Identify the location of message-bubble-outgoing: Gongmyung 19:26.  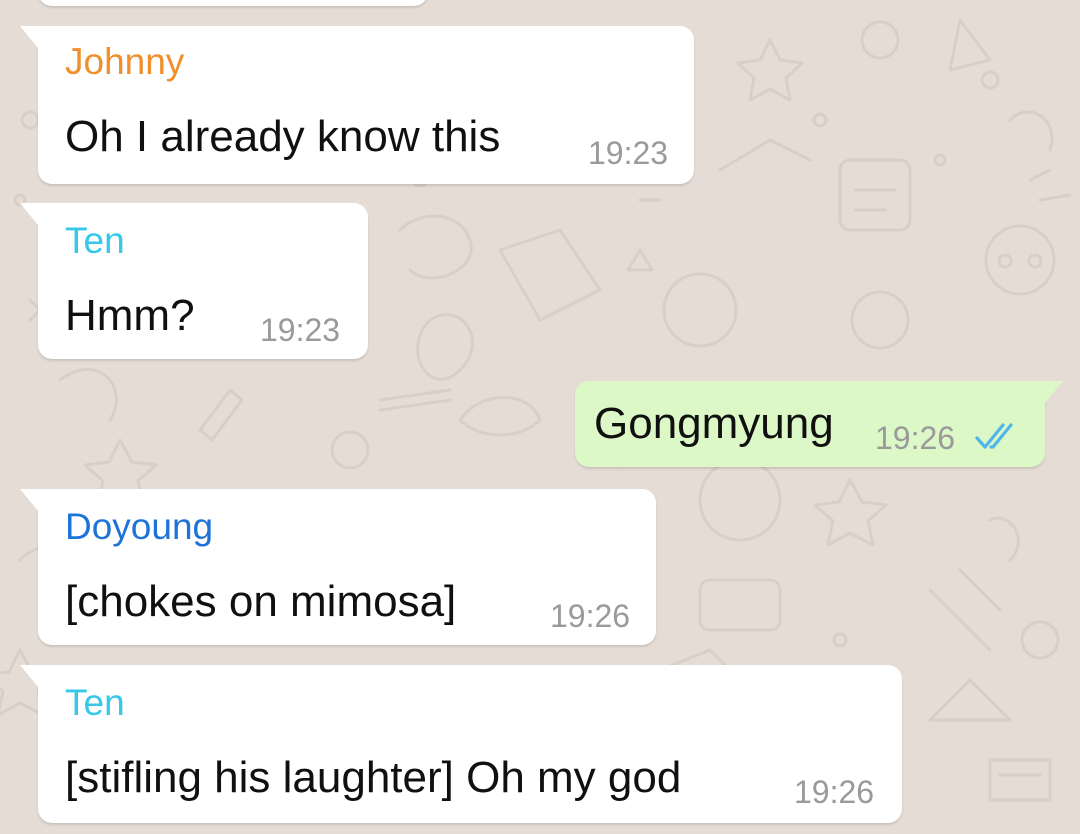
(819, 424).